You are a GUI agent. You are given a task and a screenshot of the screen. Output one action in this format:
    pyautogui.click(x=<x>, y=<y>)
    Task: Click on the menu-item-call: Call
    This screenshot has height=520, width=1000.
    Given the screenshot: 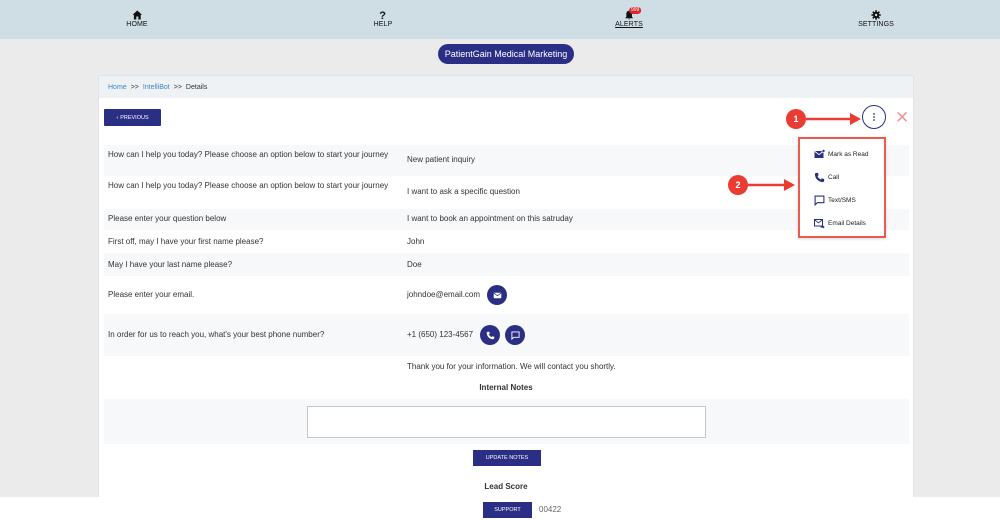 What is the action you would take?
    pyautogui.click(x=826, y=177)
    